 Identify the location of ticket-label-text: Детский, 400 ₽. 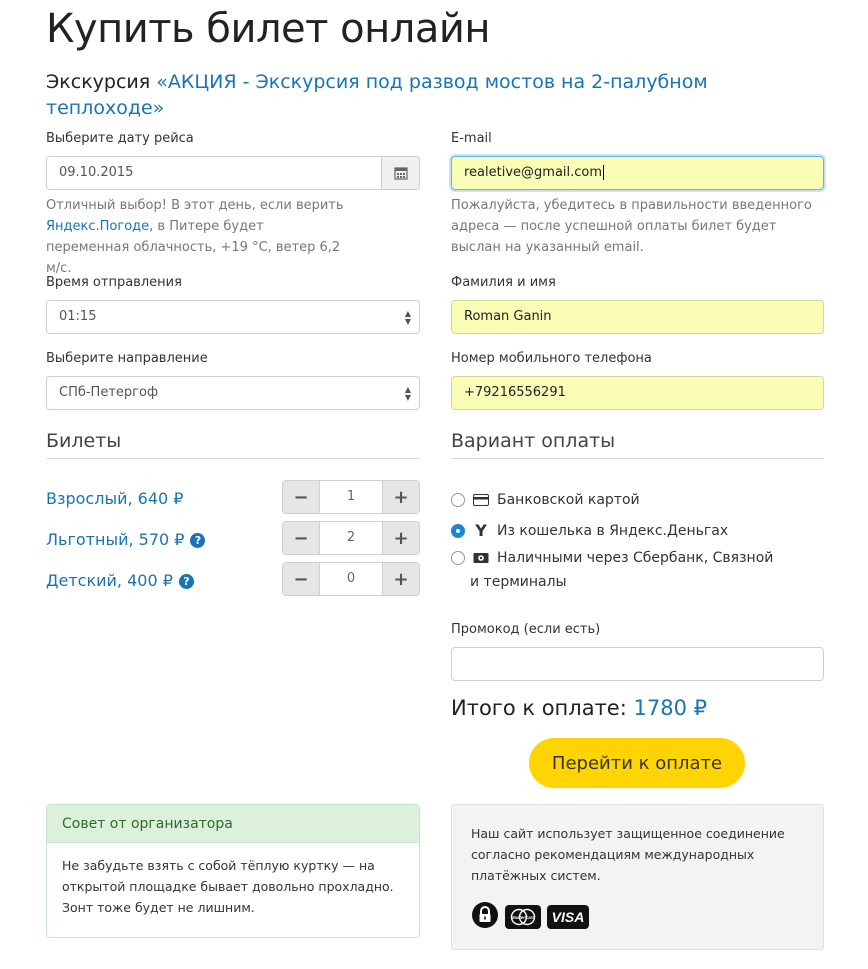
(109, 580).